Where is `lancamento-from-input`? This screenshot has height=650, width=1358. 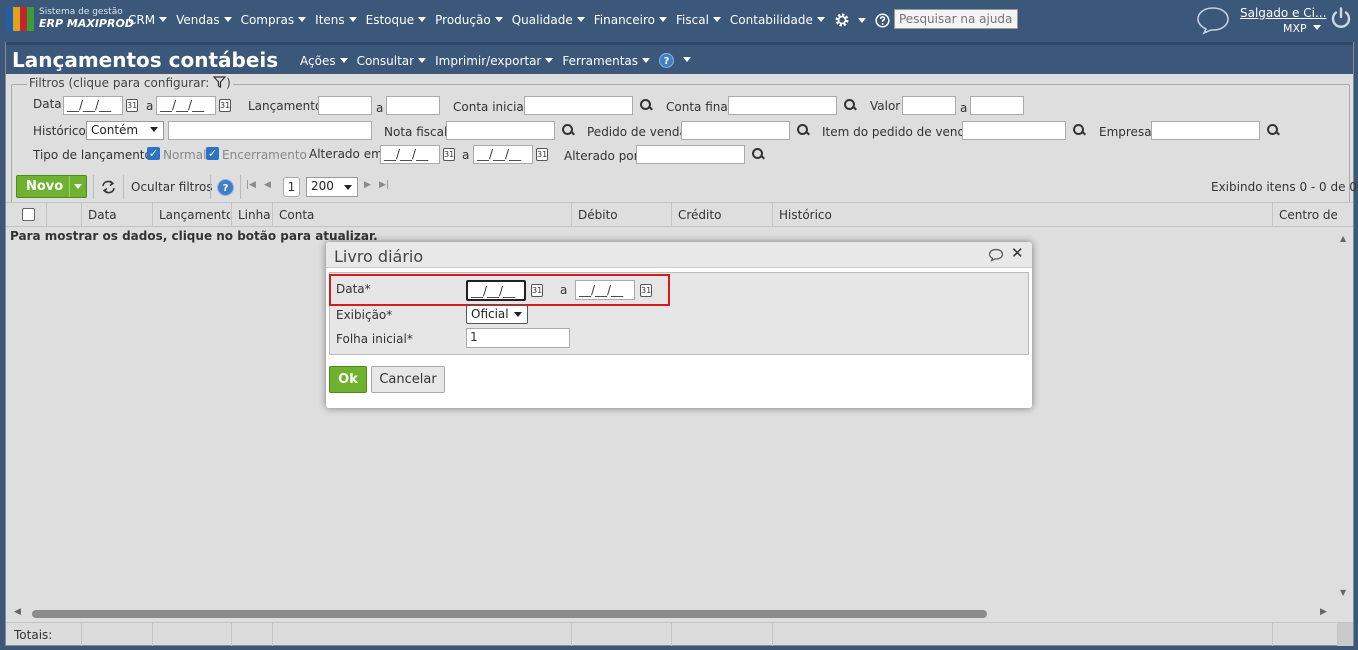
lancamento-from-input is located at coordinates (345, 105).